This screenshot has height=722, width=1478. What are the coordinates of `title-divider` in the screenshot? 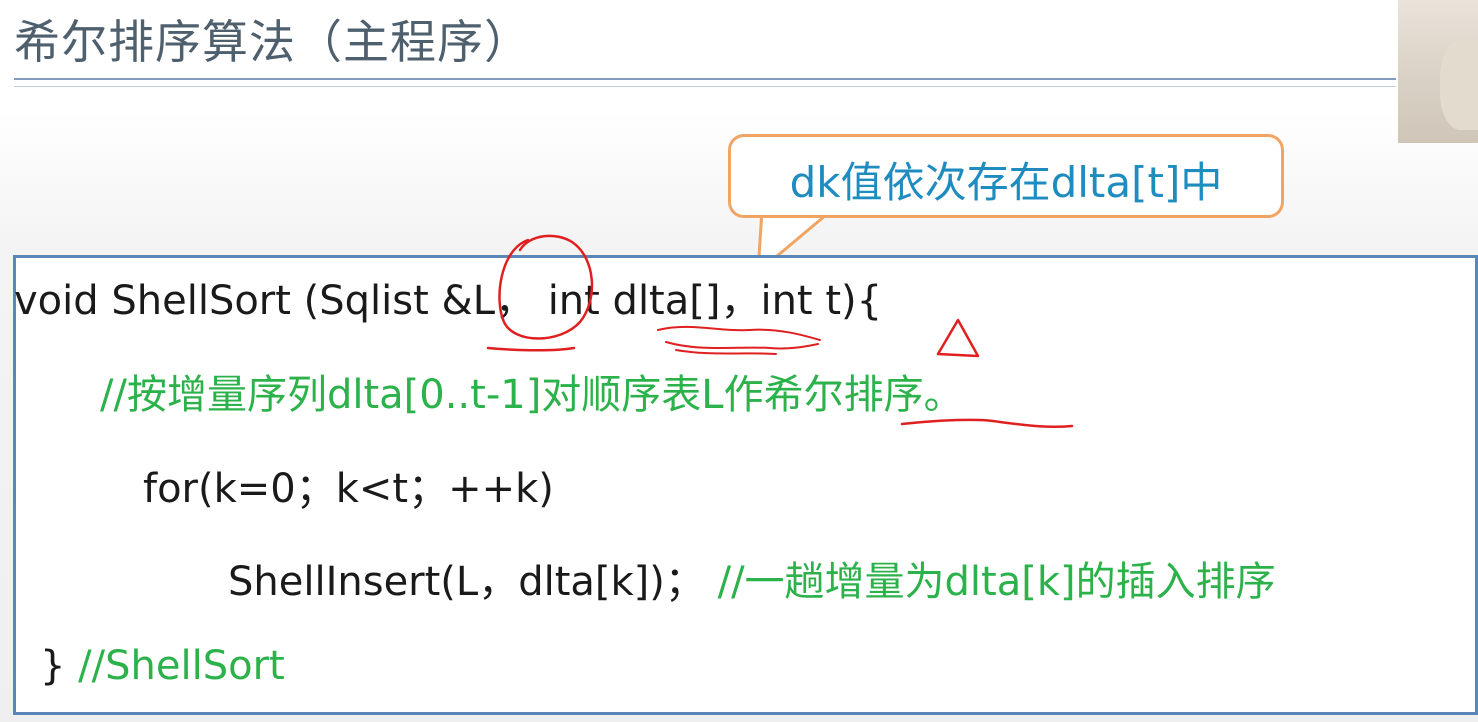 It's located at (705, 79).